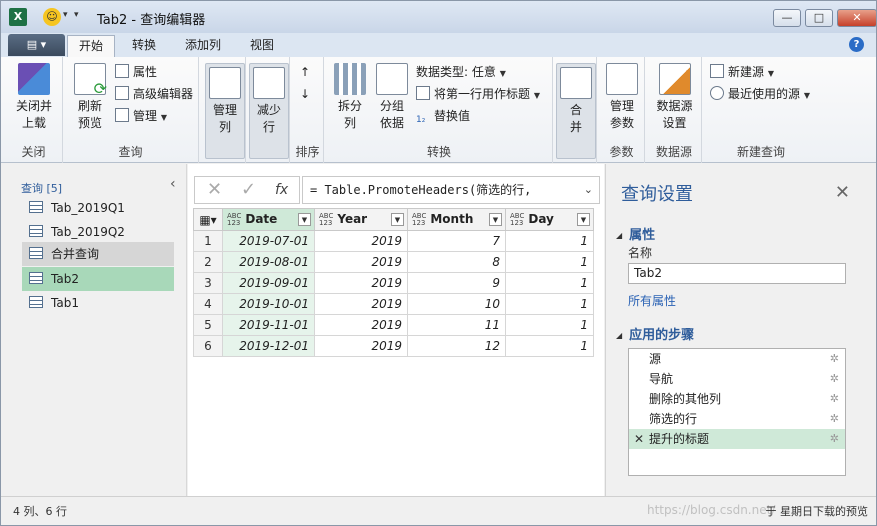 This screenshot has height=526, width=877. I want to click on cell-month: 8, so click(456, 262).